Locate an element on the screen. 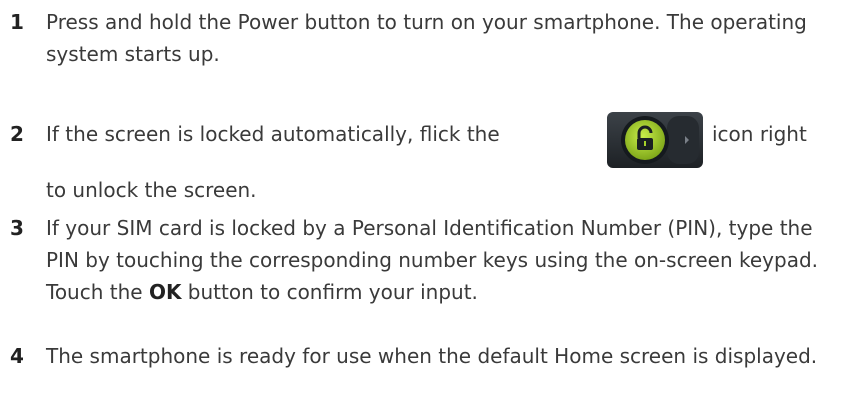 The width and height of the screenshot is (846, 410). step-number: 3 is located at coordinates (17, 228).